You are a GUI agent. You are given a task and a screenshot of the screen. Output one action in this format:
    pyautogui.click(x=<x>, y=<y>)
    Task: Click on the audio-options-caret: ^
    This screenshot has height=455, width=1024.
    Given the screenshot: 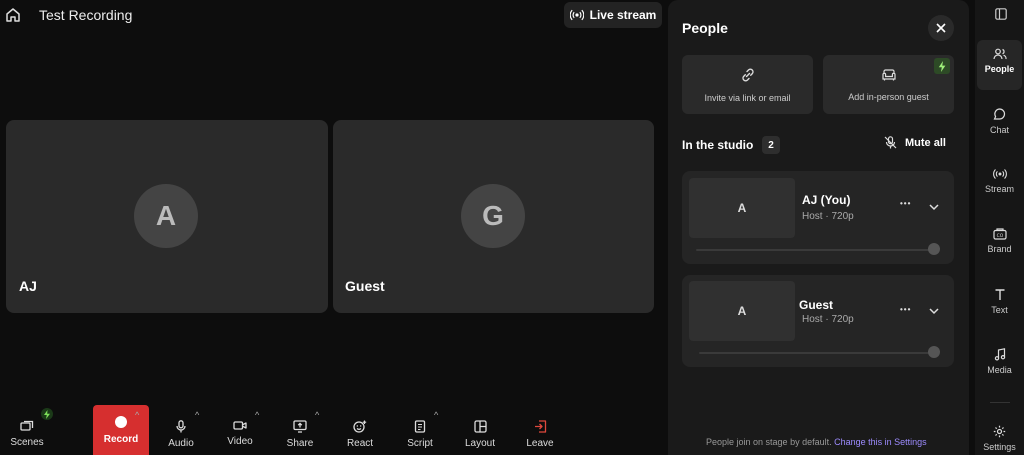 What is the action you would take?
    pyautogui.click(x=197, y=415)
    